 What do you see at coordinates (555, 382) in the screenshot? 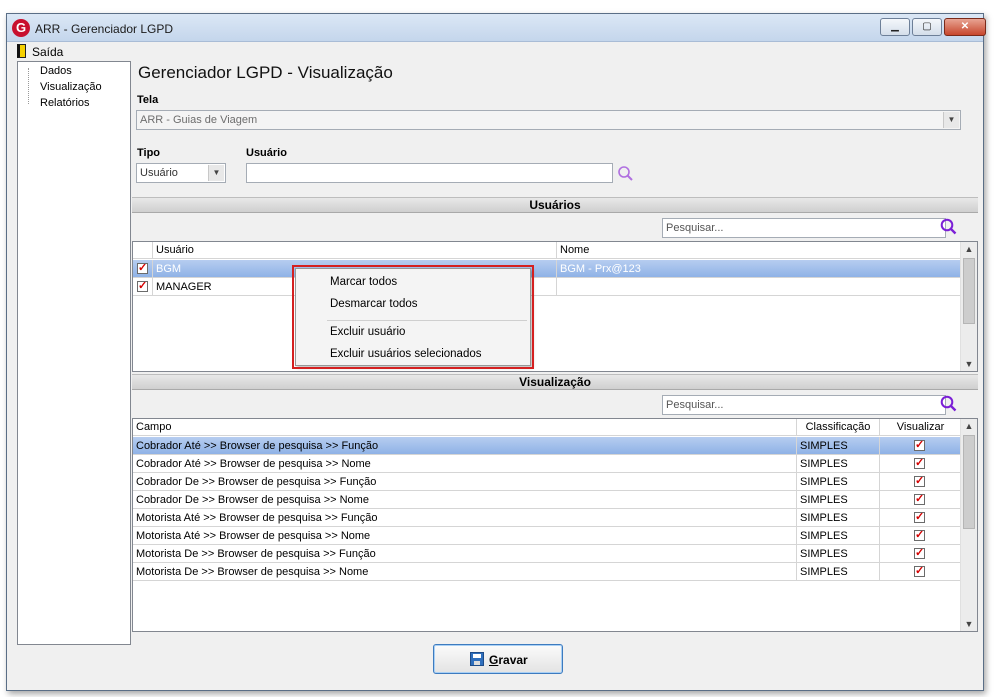
I see `view-section-header: Visualização` at bounding box center [555, 382].